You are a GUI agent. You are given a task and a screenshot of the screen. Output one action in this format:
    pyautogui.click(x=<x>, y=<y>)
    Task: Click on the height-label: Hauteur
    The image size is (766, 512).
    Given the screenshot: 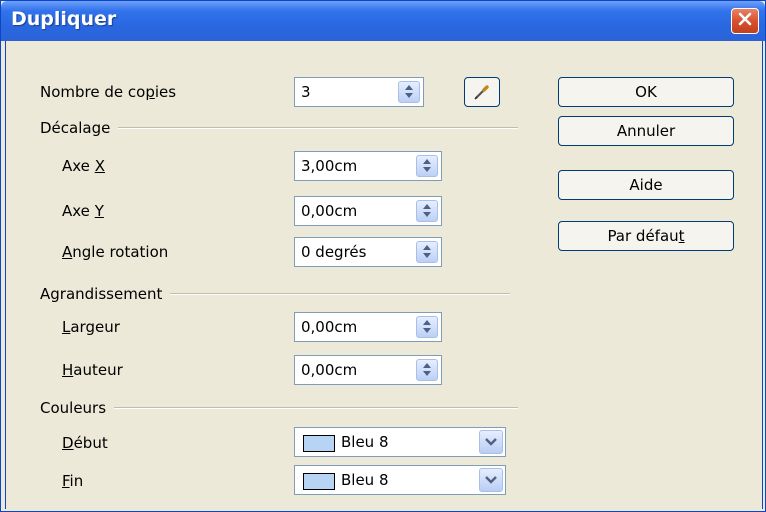 What is the action you would take?
    pyautogui.click(x=92, y=370)
    